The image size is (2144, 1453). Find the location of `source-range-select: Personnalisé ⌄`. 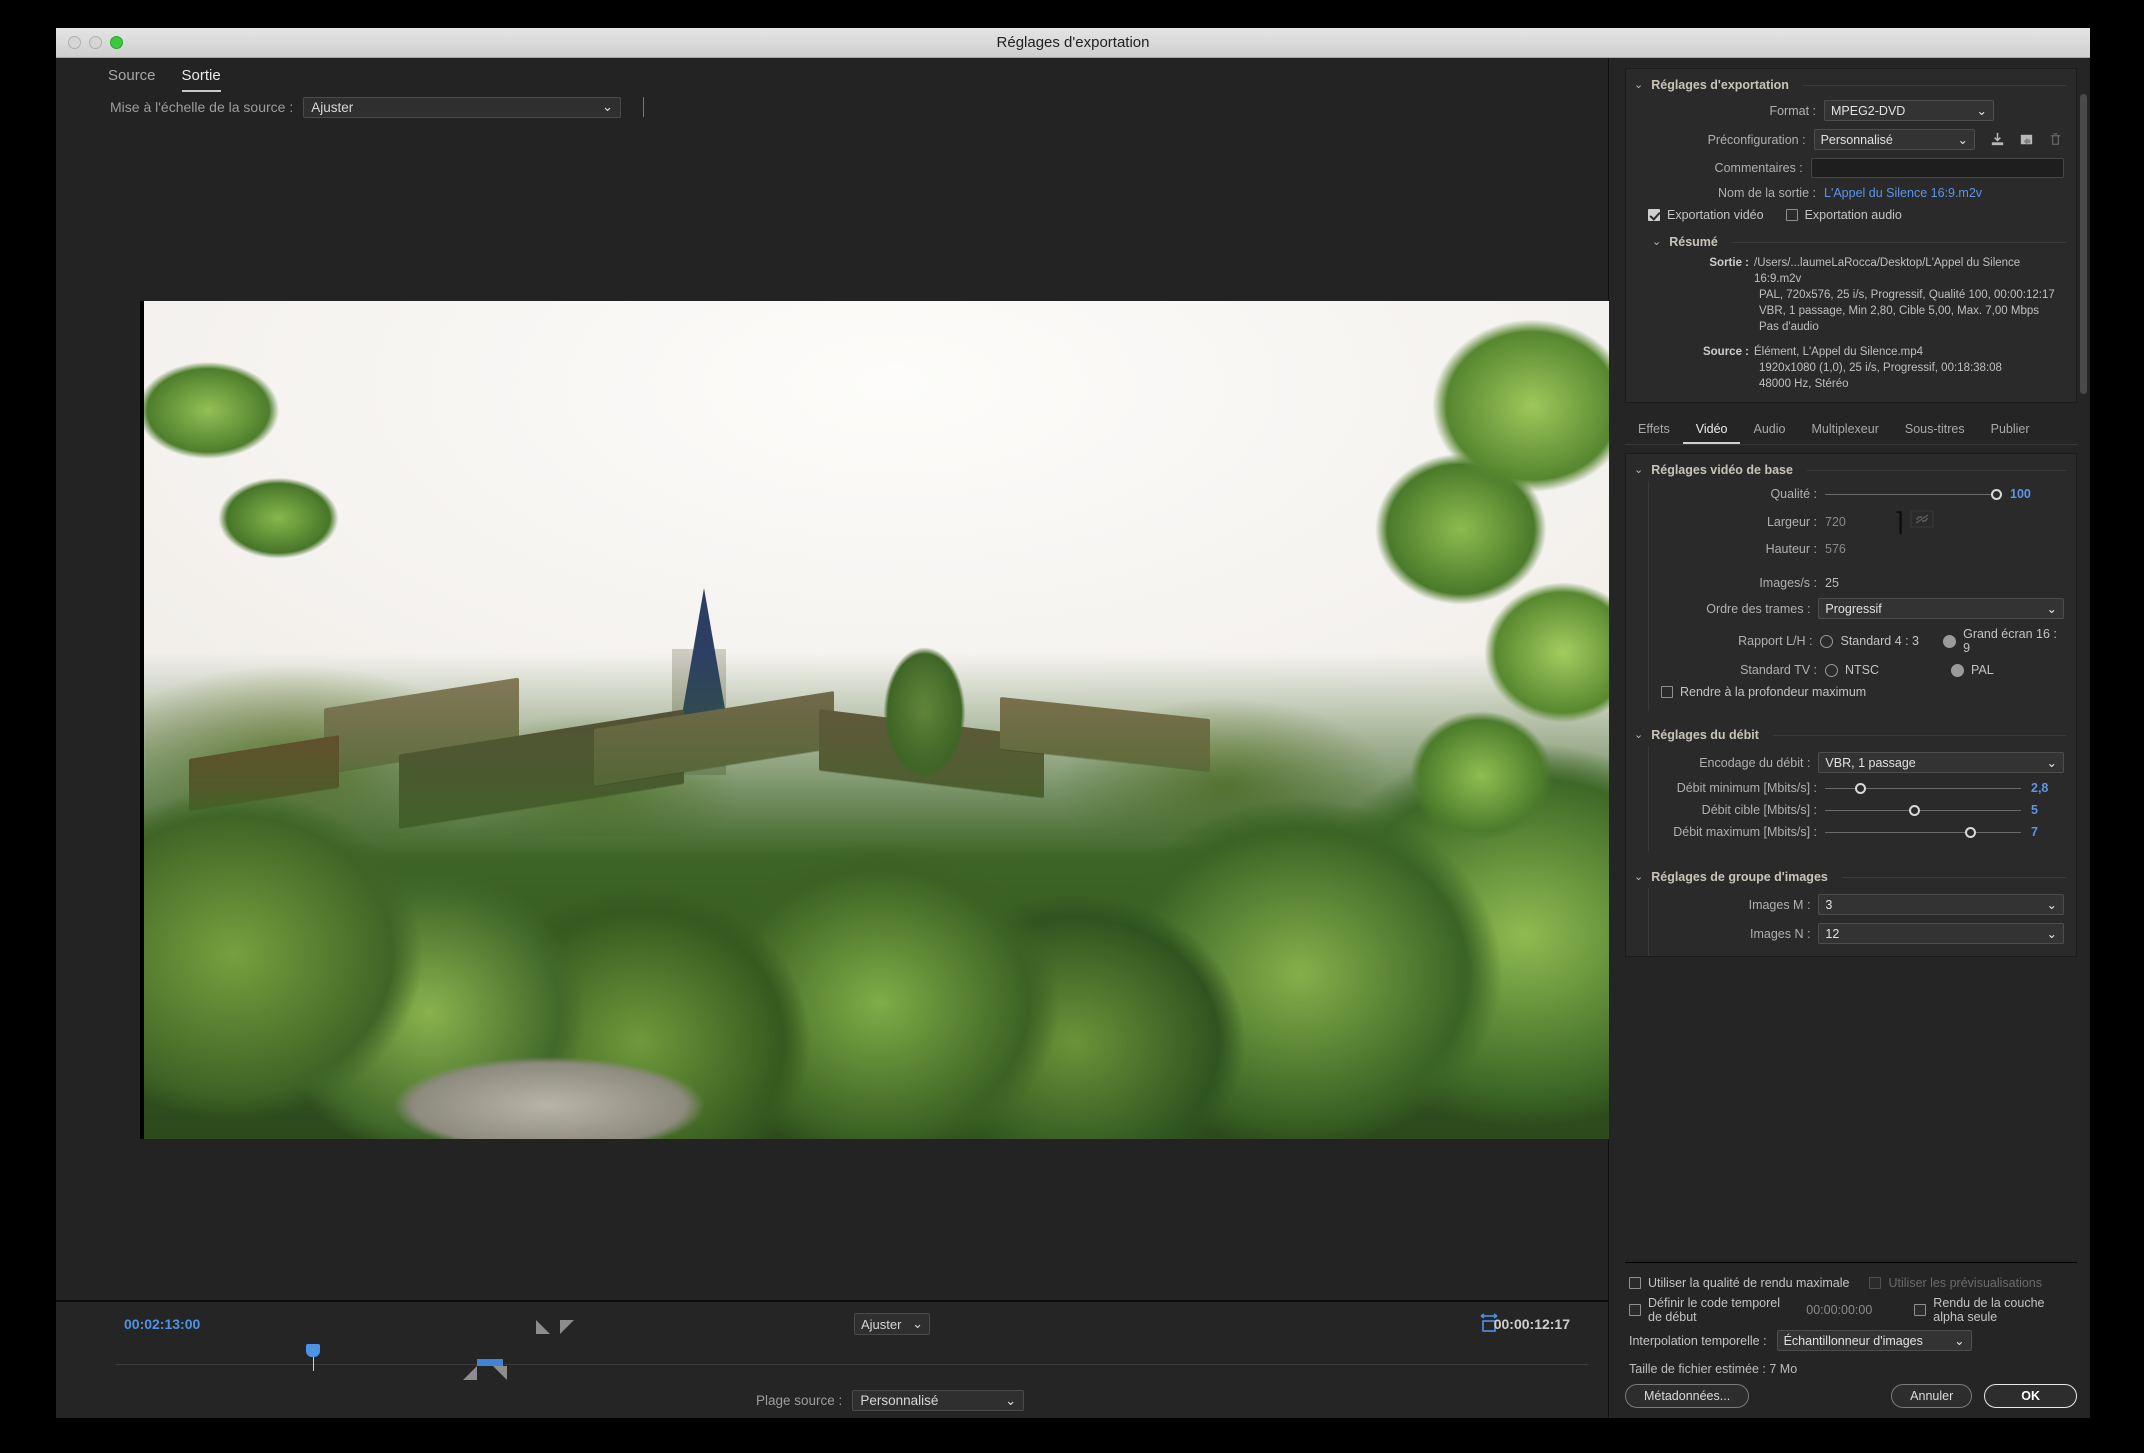

source-range-select: Personnalisé ⌄ is located at coordinates (938, 1400).